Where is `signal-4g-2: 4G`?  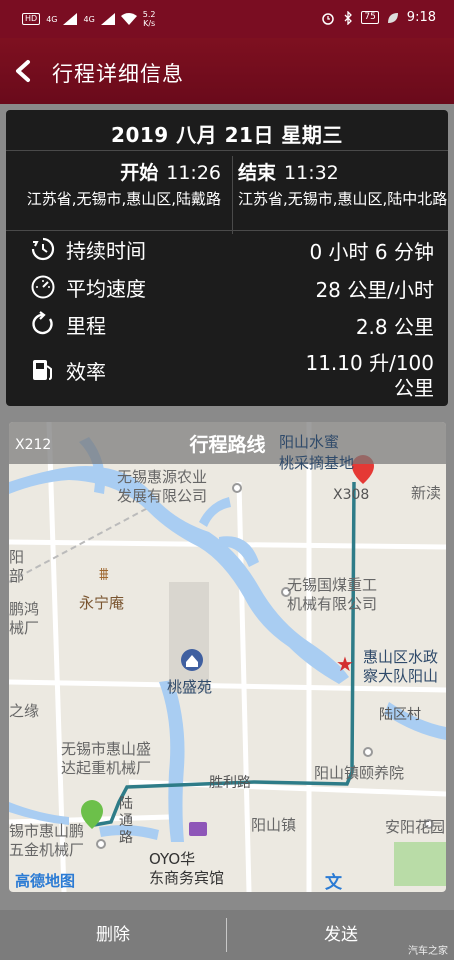 signal-4g-2: 4G is located at coordinates (89, 19).